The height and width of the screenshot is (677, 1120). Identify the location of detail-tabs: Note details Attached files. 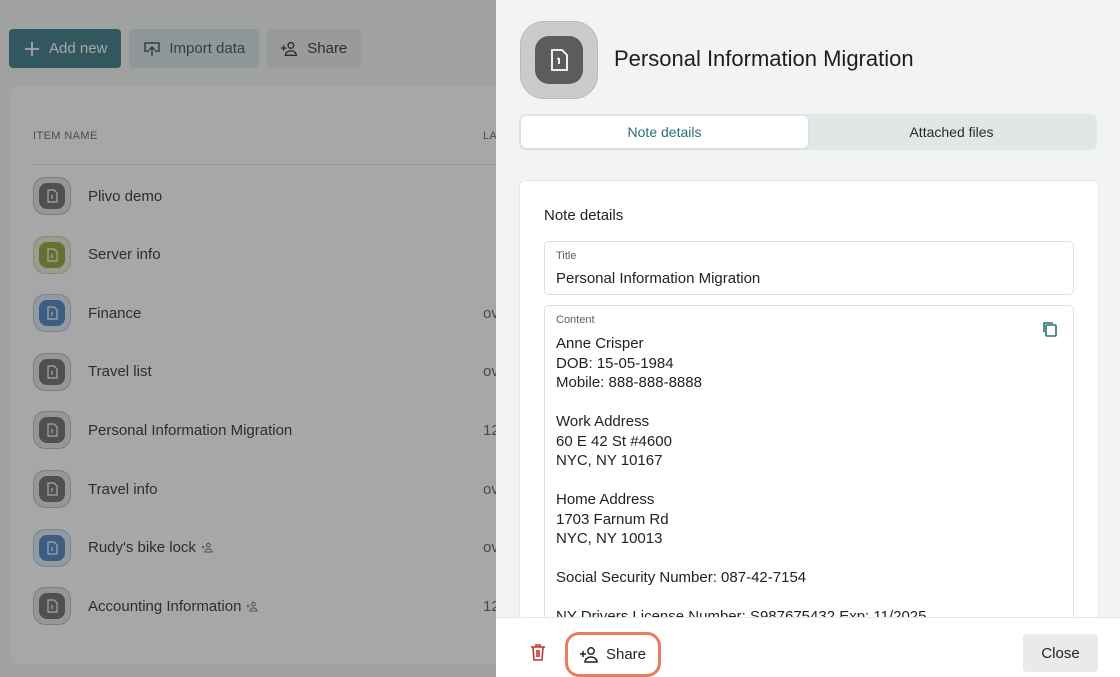
(808, 132).